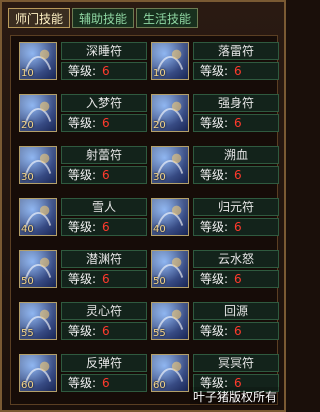 This screenshot has width=320, height=412. Describe the element at coordinates (38, 113) in the screenshot. I see `dream-icon: 20` at that location.